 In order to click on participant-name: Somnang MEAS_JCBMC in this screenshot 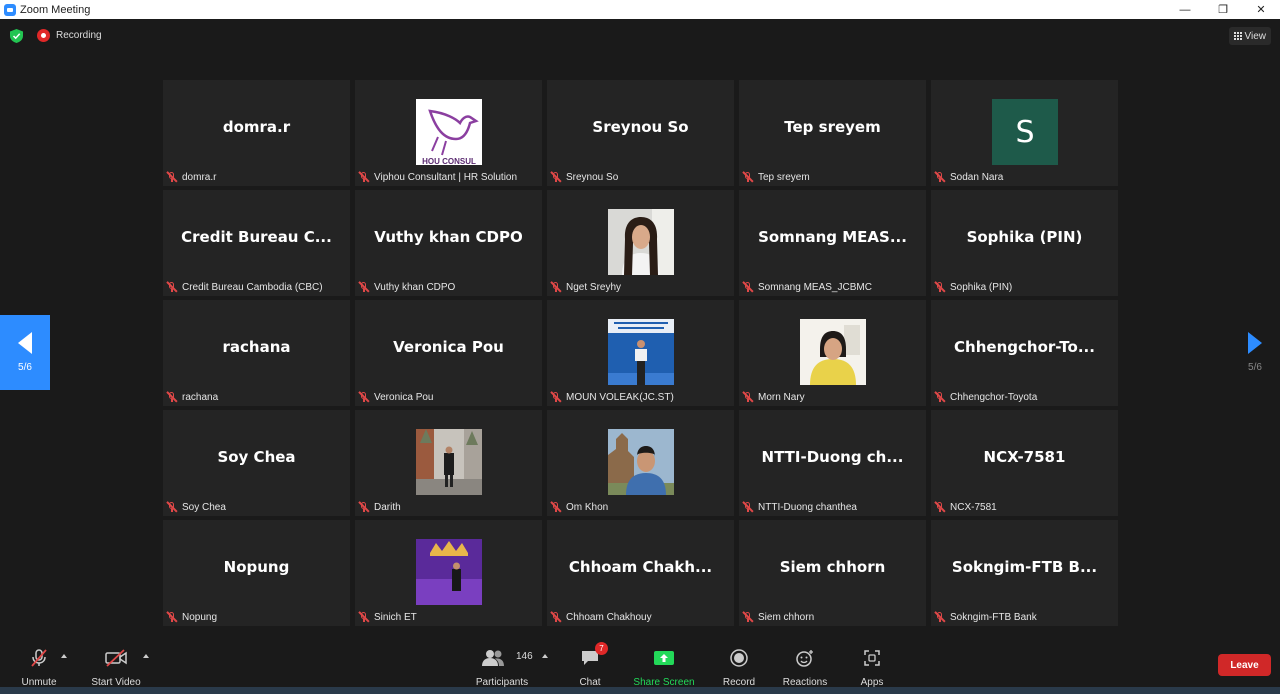, I will do `click(815, 287)`.